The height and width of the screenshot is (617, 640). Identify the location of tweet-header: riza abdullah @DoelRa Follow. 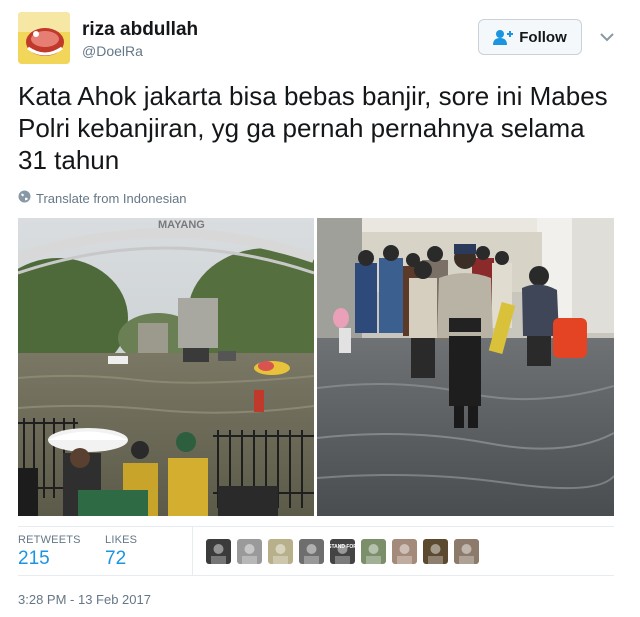
(320, 39).